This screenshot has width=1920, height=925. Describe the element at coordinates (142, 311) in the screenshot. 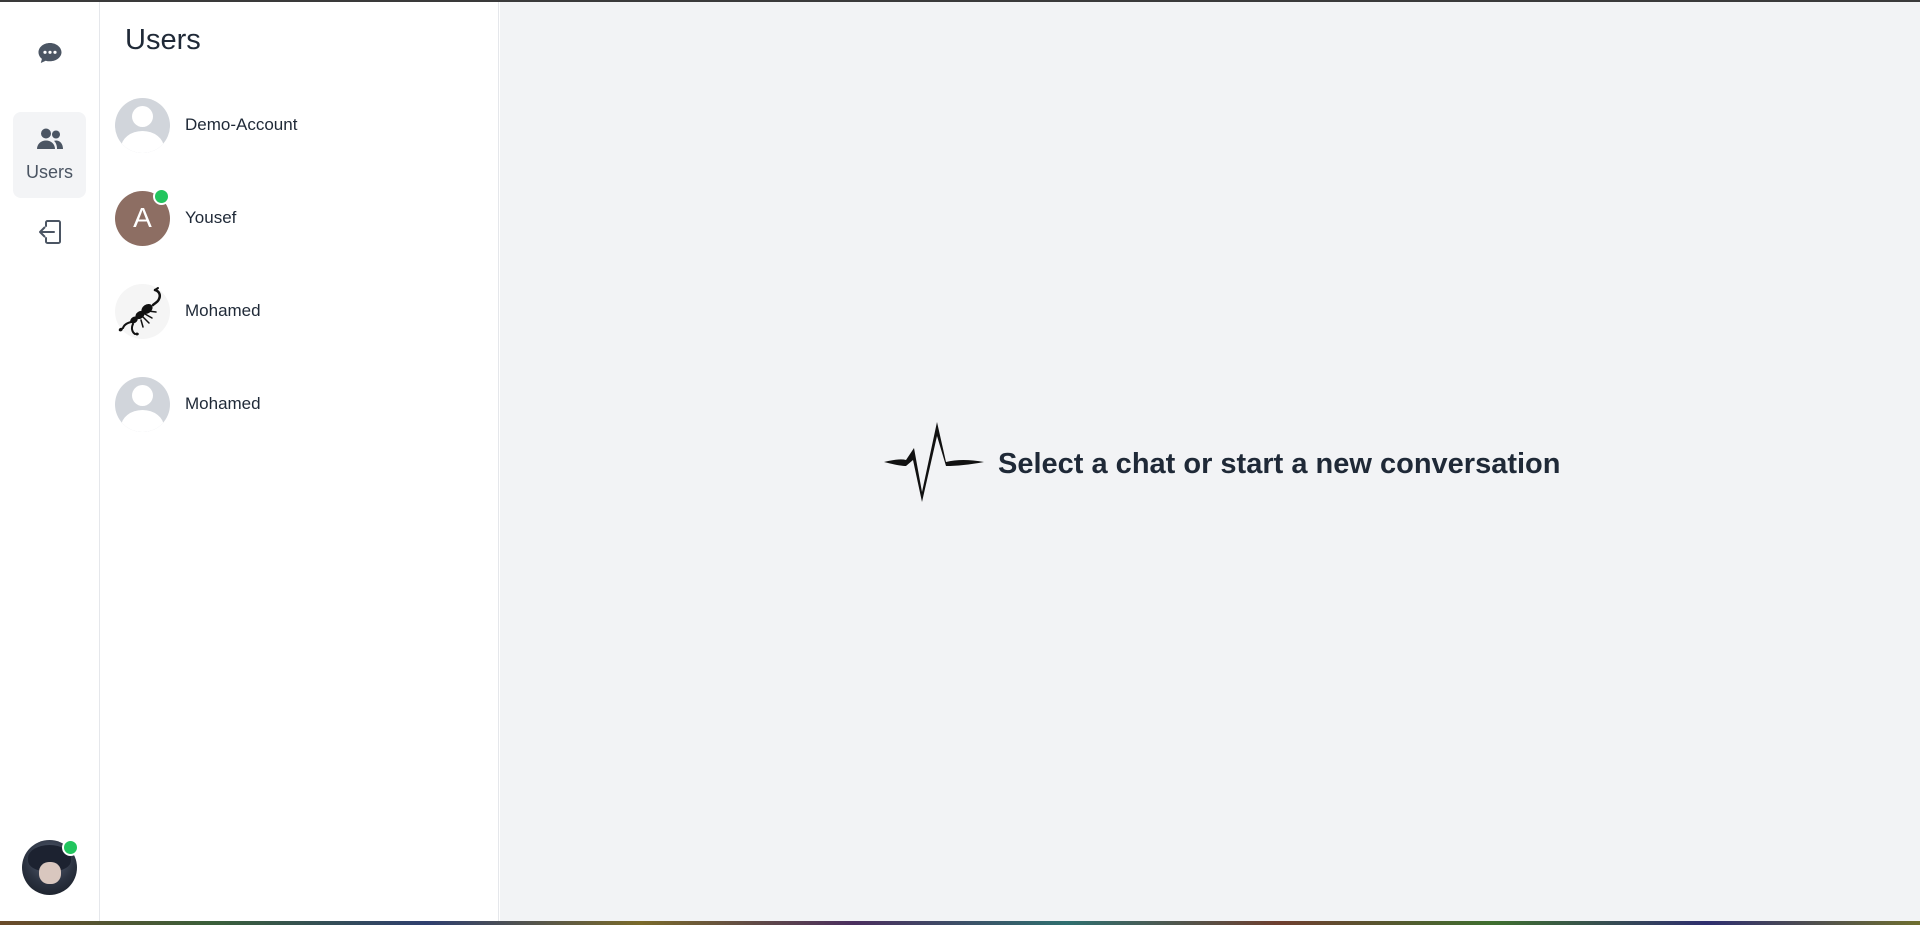

I see `scorpion-avatar-icon` at that location.